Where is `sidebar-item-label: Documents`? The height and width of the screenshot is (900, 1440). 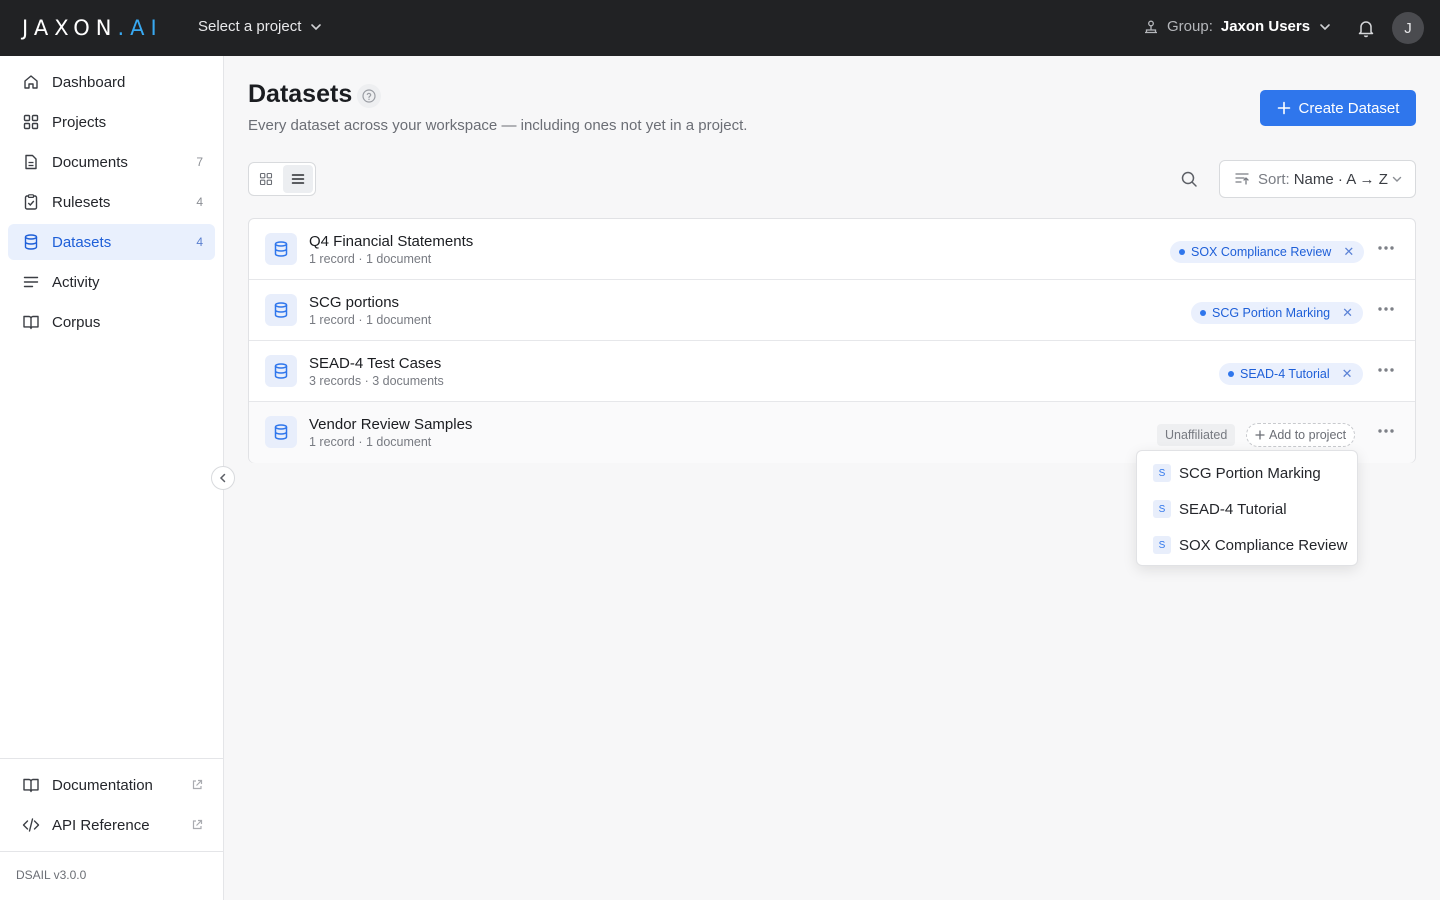
sidebar-item-label: Documents is located at coordinates (90, 162).